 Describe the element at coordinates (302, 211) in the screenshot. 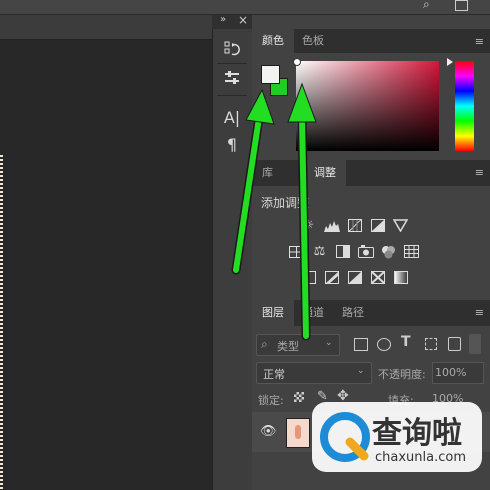

I see `arrow-to-spectrum-handle` at that location.